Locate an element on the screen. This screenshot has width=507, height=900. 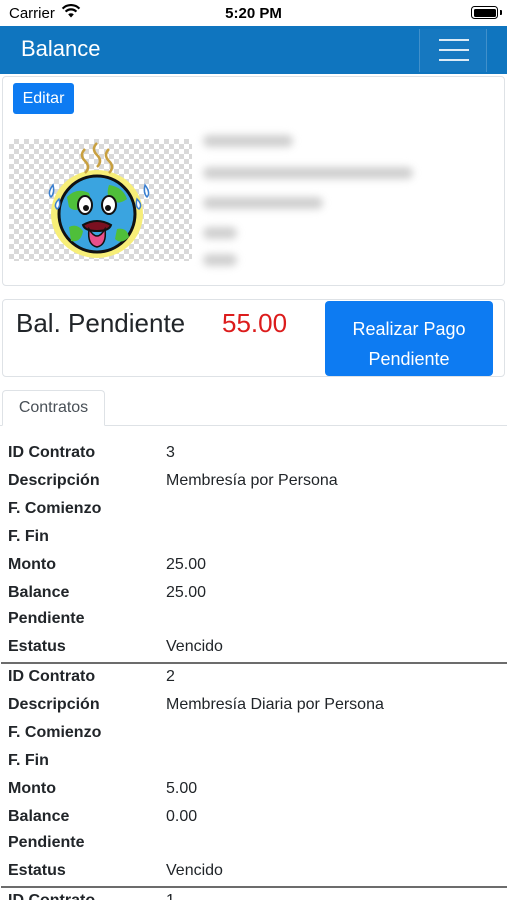
avatar is located at coordinates (100, 200).